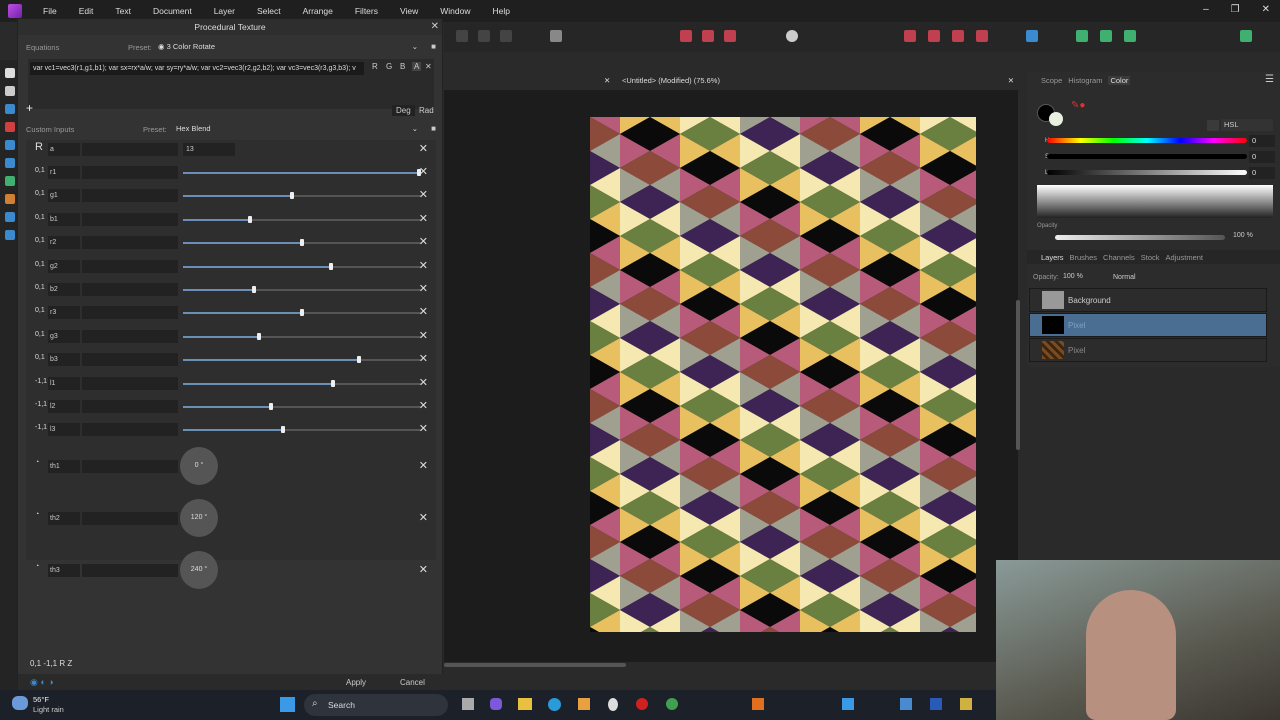  Describe the element at coordinates (123, 11) in the screenshot. I see `menu-text: Text` at that location.